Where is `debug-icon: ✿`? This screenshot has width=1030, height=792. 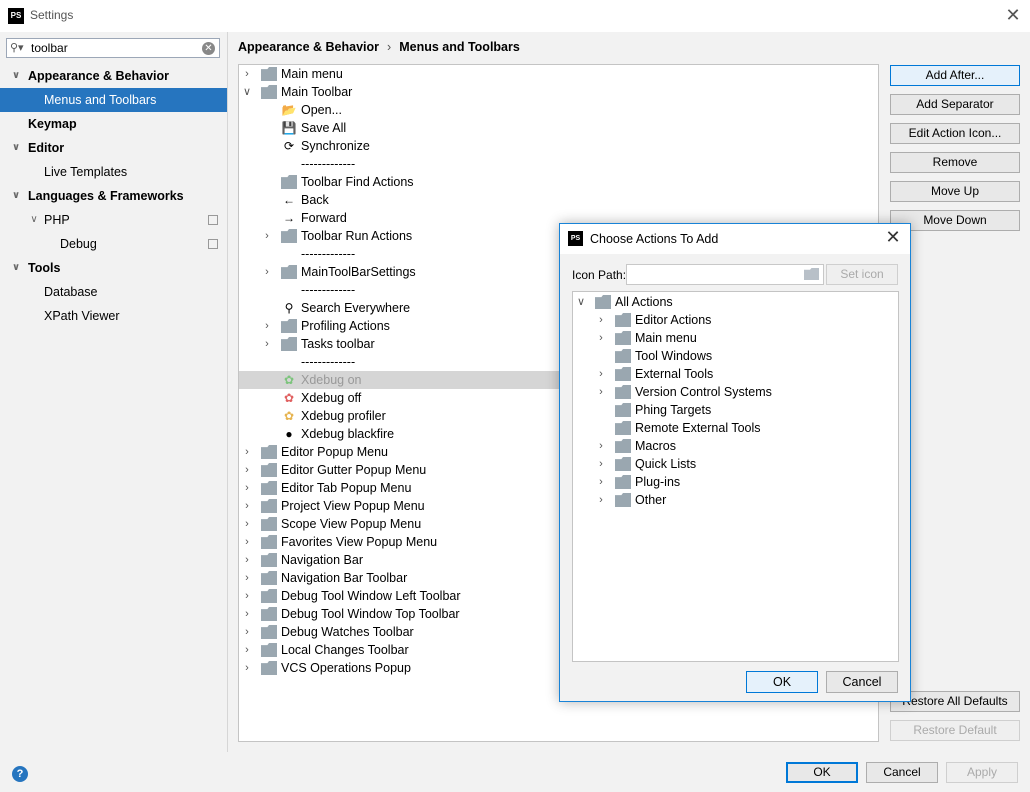 debug-icon: ✿ is located at coordinates (289, 380).